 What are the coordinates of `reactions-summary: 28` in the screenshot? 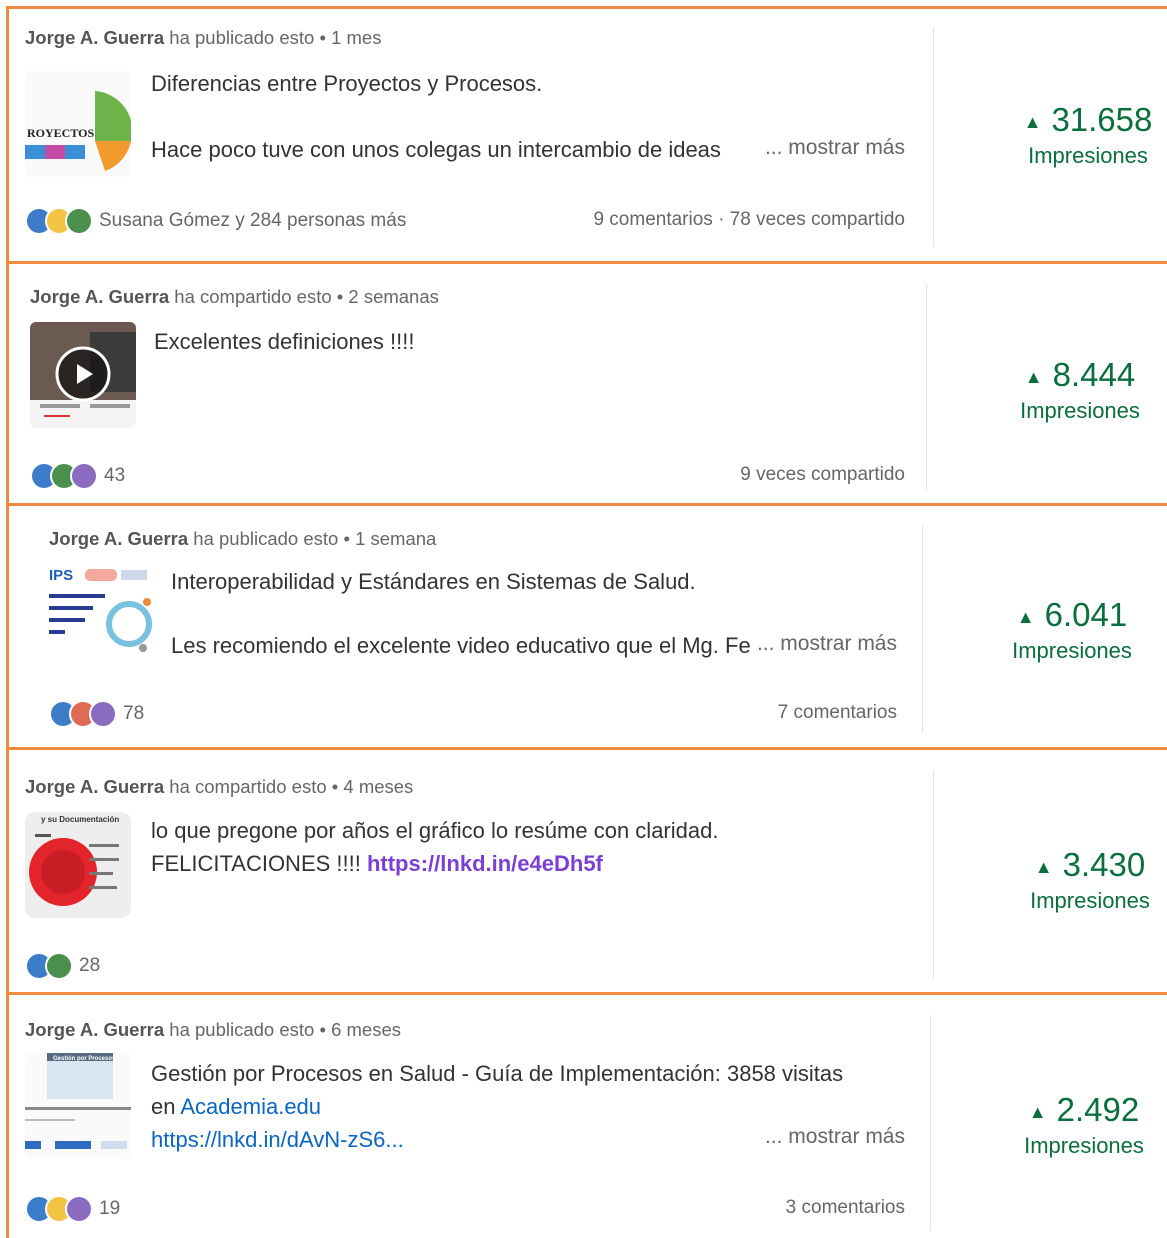 It's located at (62, 966).